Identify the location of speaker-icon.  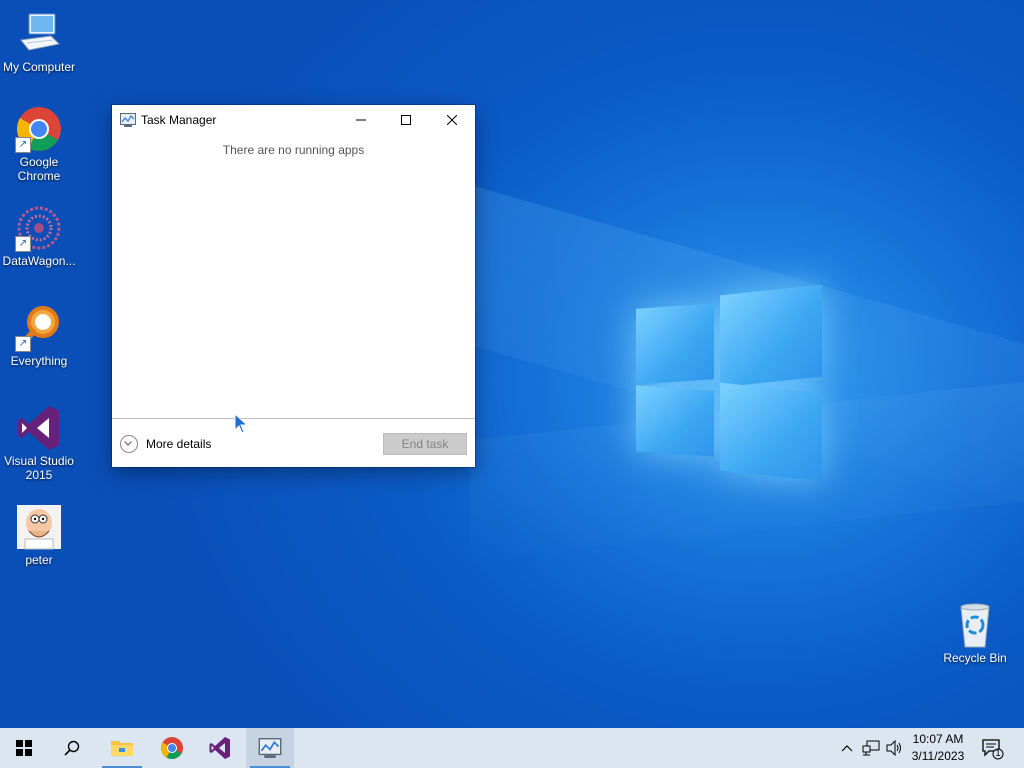
(893, 748).